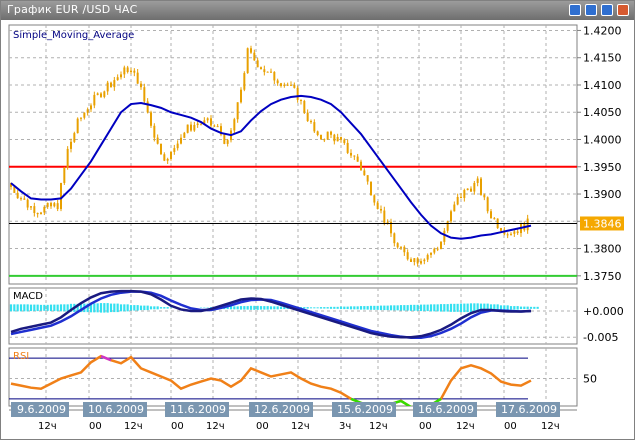  I want to click on price-tick-label: 1.3800, so click(602, 249).